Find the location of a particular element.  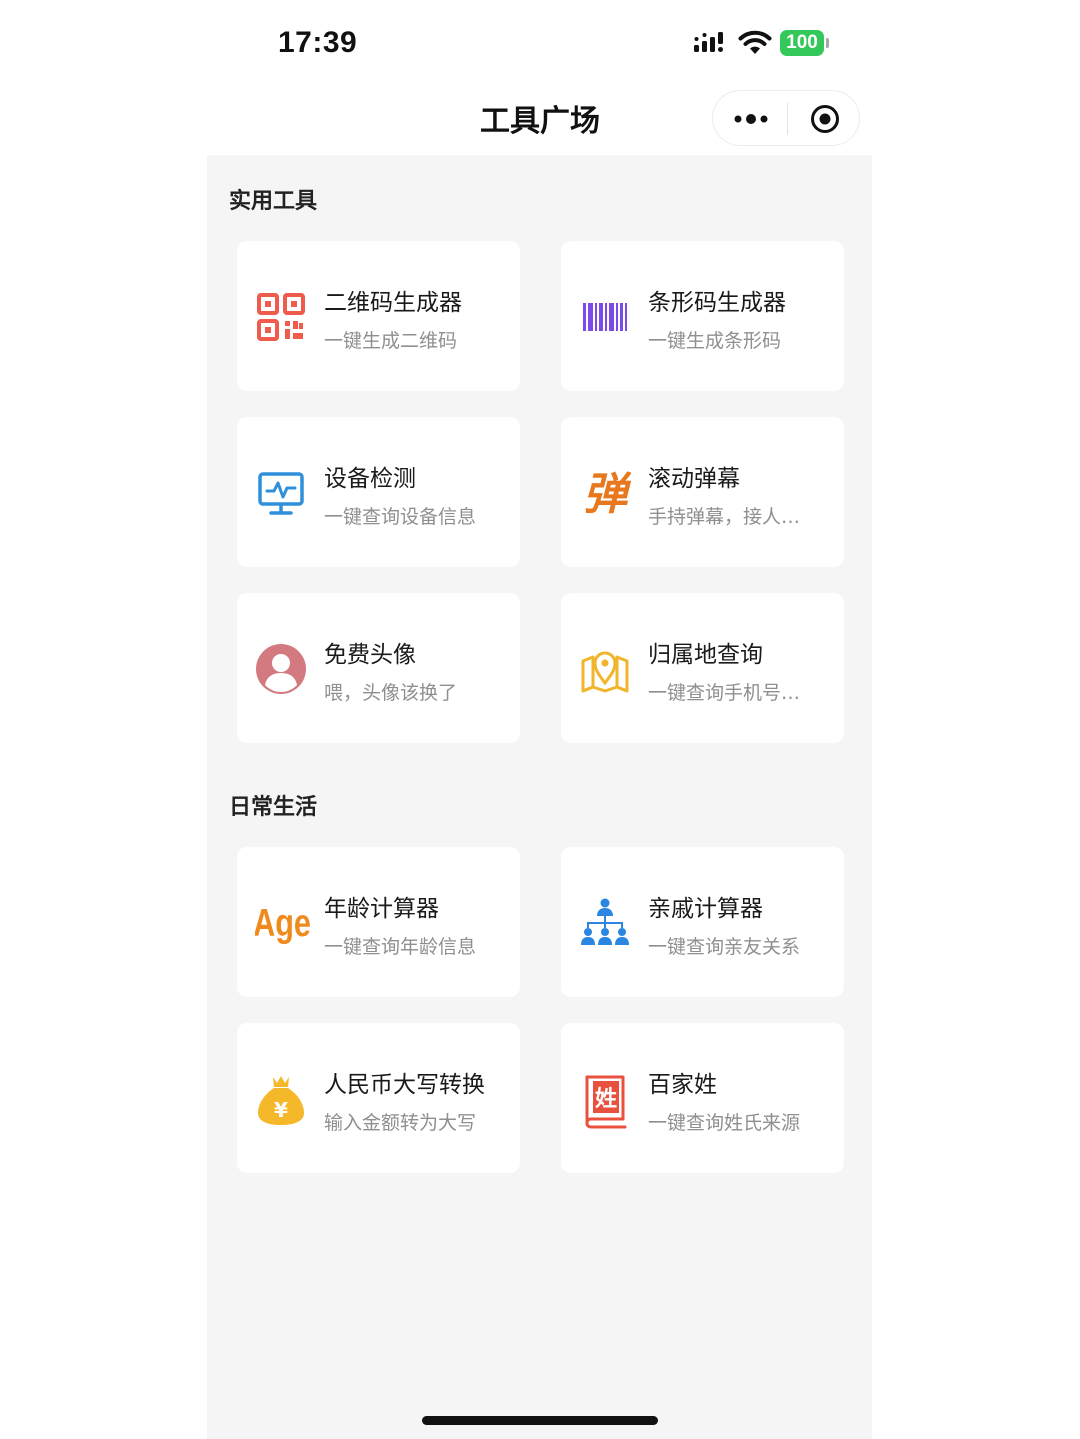

card-title: 设备检测 is located at coordinates (370, 479).